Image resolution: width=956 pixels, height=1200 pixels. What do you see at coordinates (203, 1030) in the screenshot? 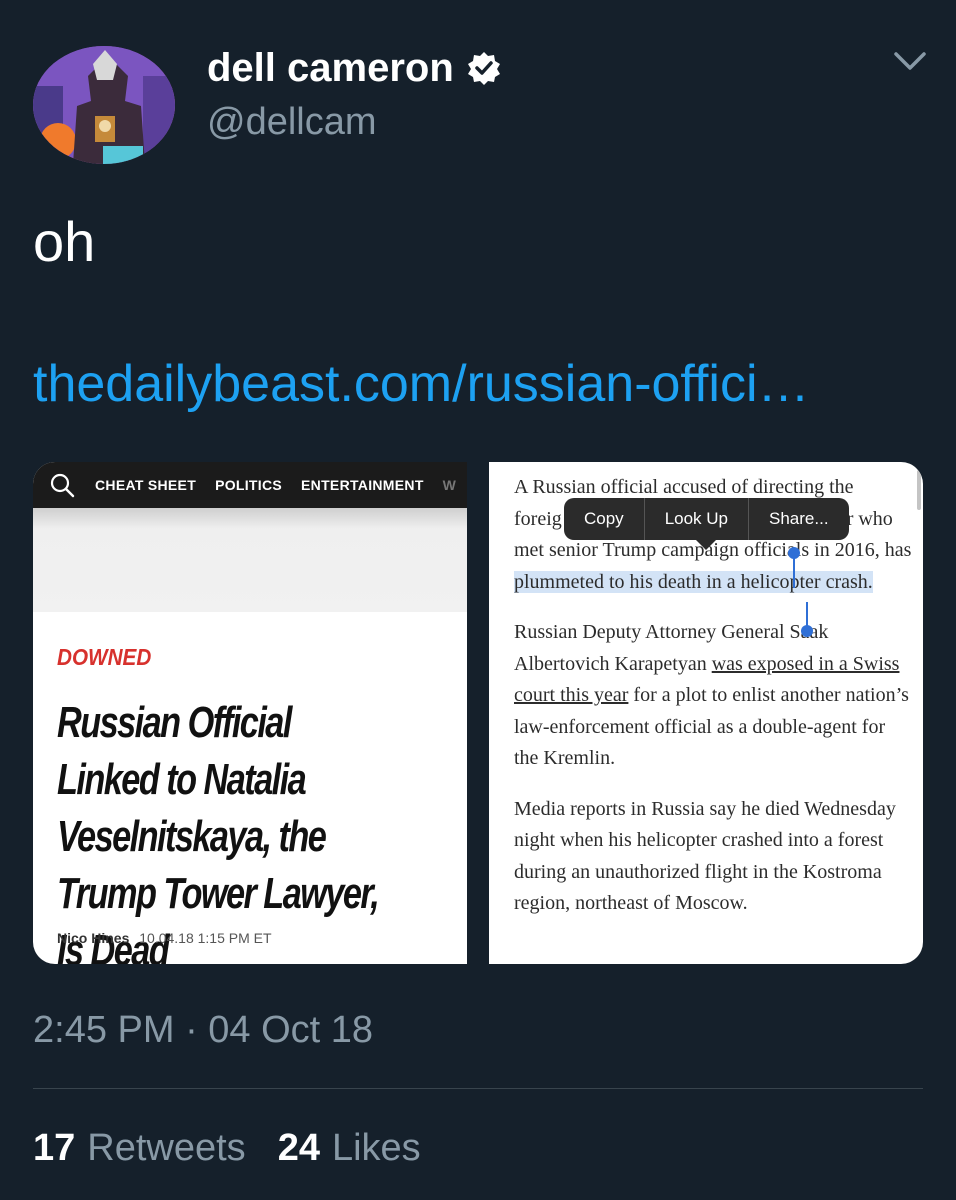
I see `tweet-timestamp: 2:45 PM · 04 Oct 18` at bounding box center [203, 1030].